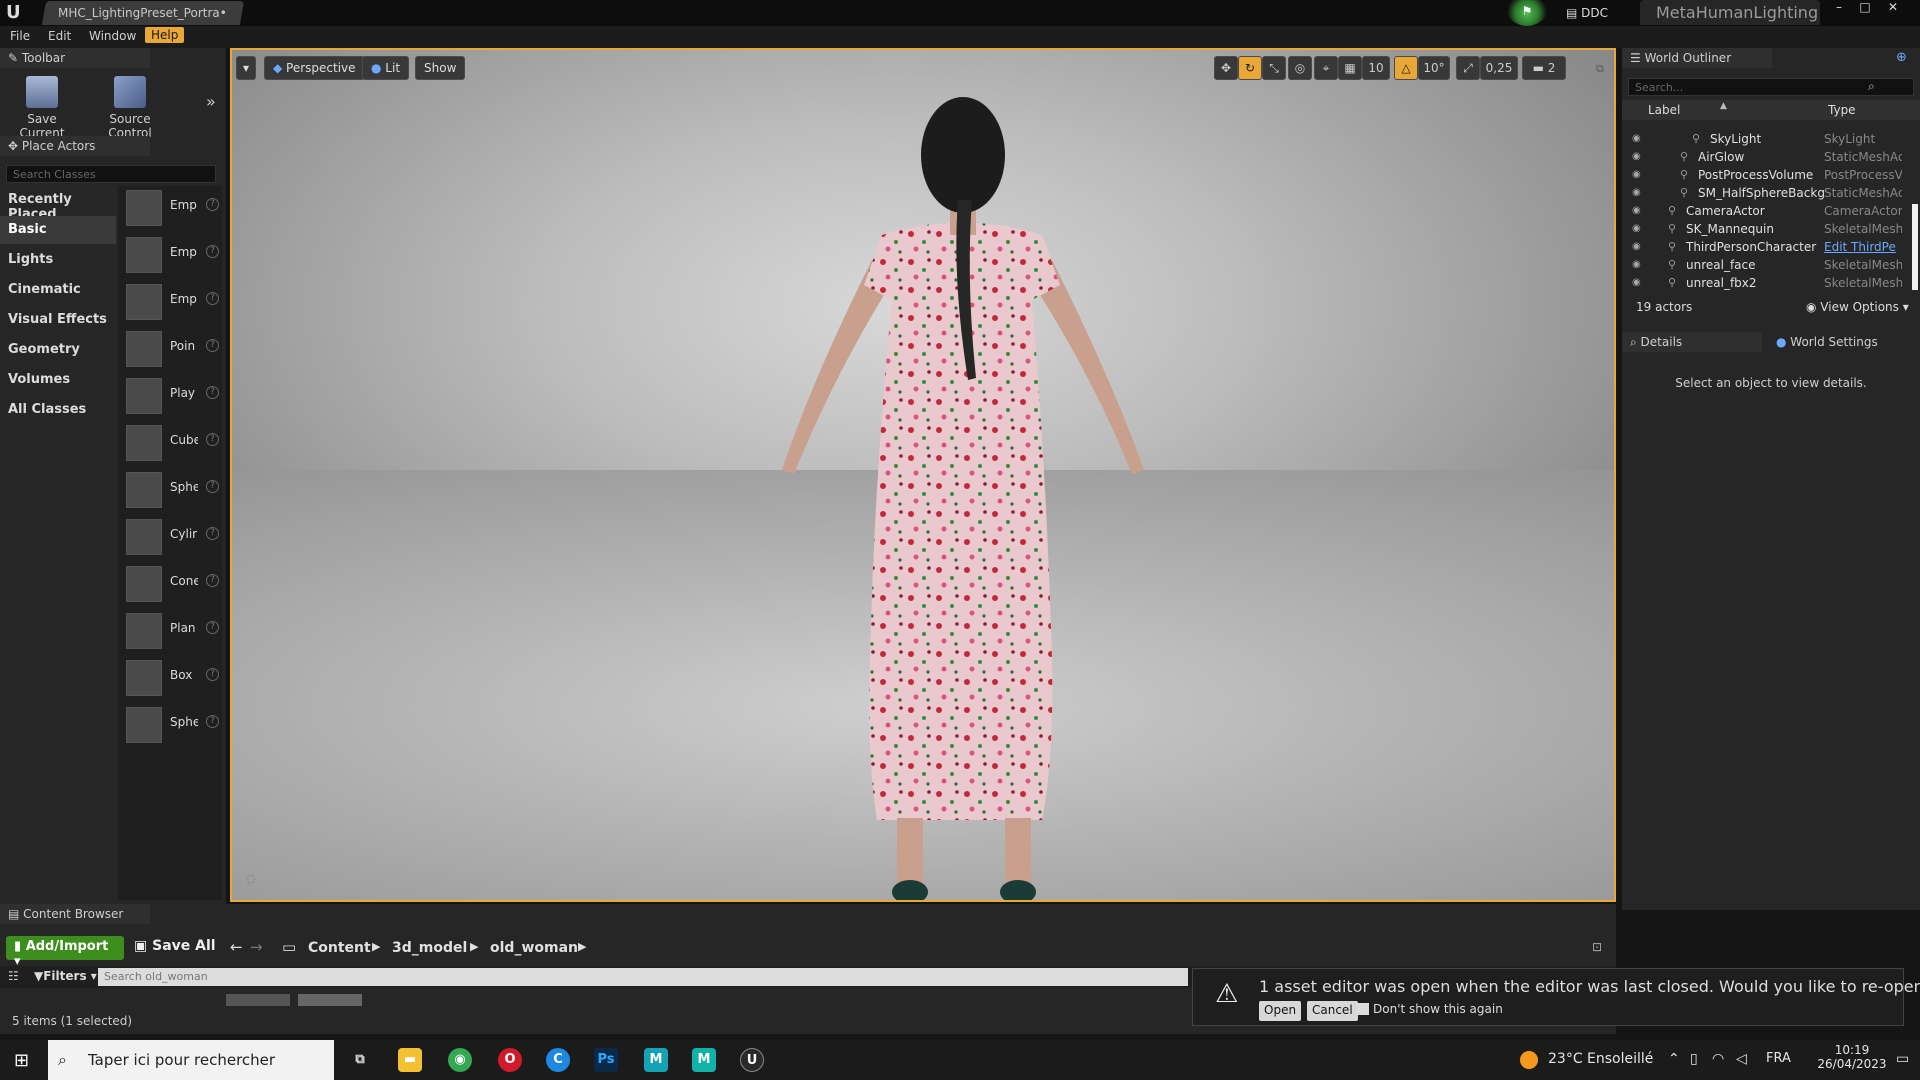 The width and height of the screenshot is (1920, 1080). What do you see at coordinates (174, 631) in the screenshot?
I see `actor-item: Plan?` at bounding box center [174, 631].